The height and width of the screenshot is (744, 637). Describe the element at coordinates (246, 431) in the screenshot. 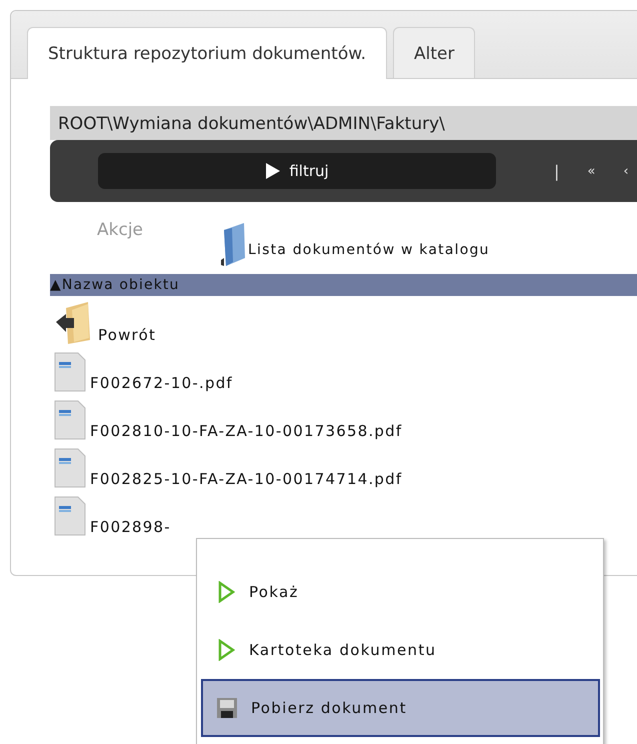

I see `file-name: F002810-10-FA-ZA-10-00173658.pdf` at that location.